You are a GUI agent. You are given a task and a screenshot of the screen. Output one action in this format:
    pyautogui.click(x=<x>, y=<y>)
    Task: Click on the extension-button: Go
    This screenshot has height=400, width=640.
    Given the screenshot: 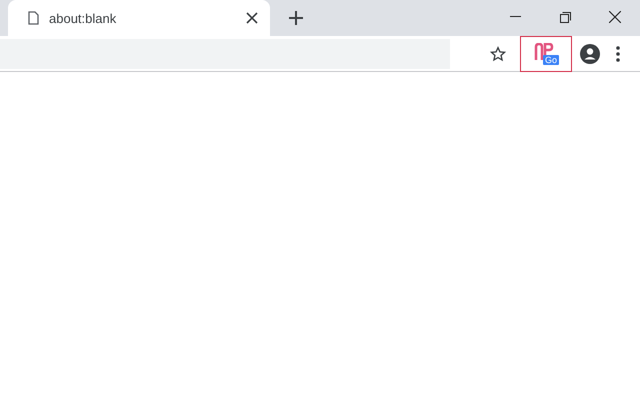 What is the action you would take?
    pyautogui.click(x=546, y=54)
    